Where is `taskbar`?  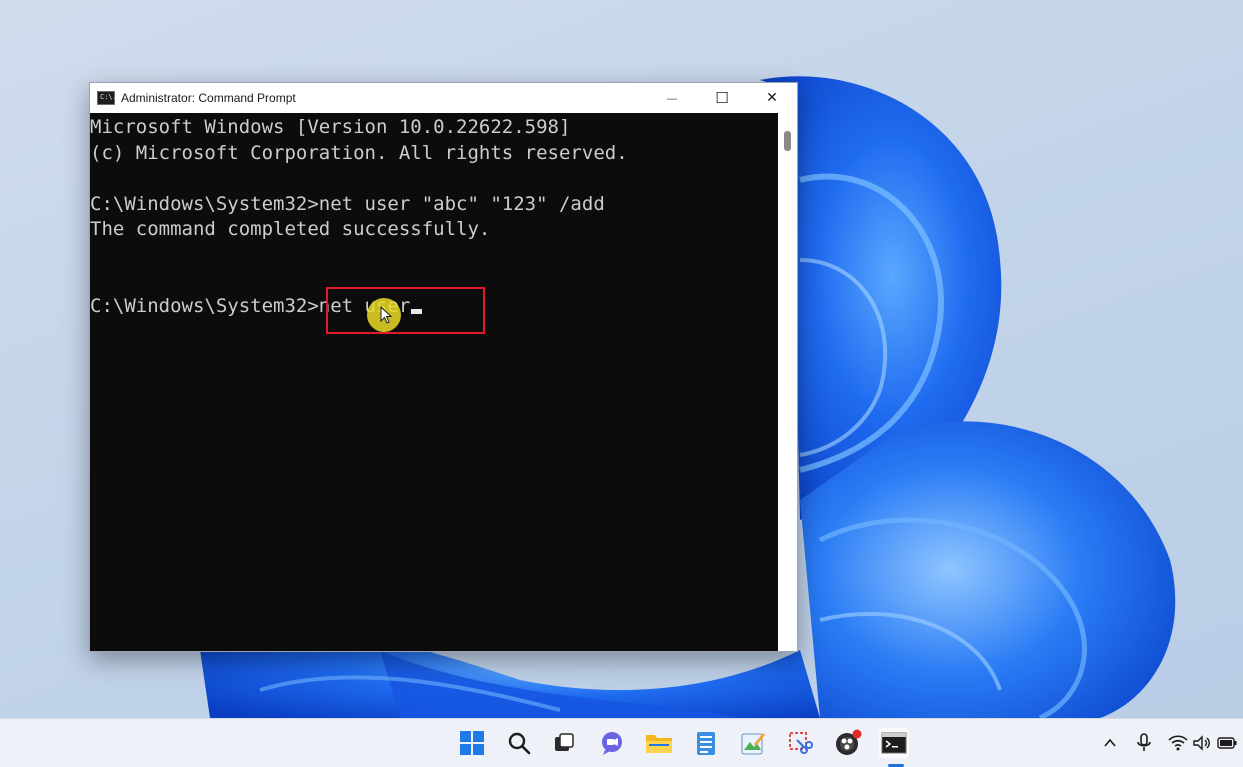
taskbar is located at coordinates (621, 742).